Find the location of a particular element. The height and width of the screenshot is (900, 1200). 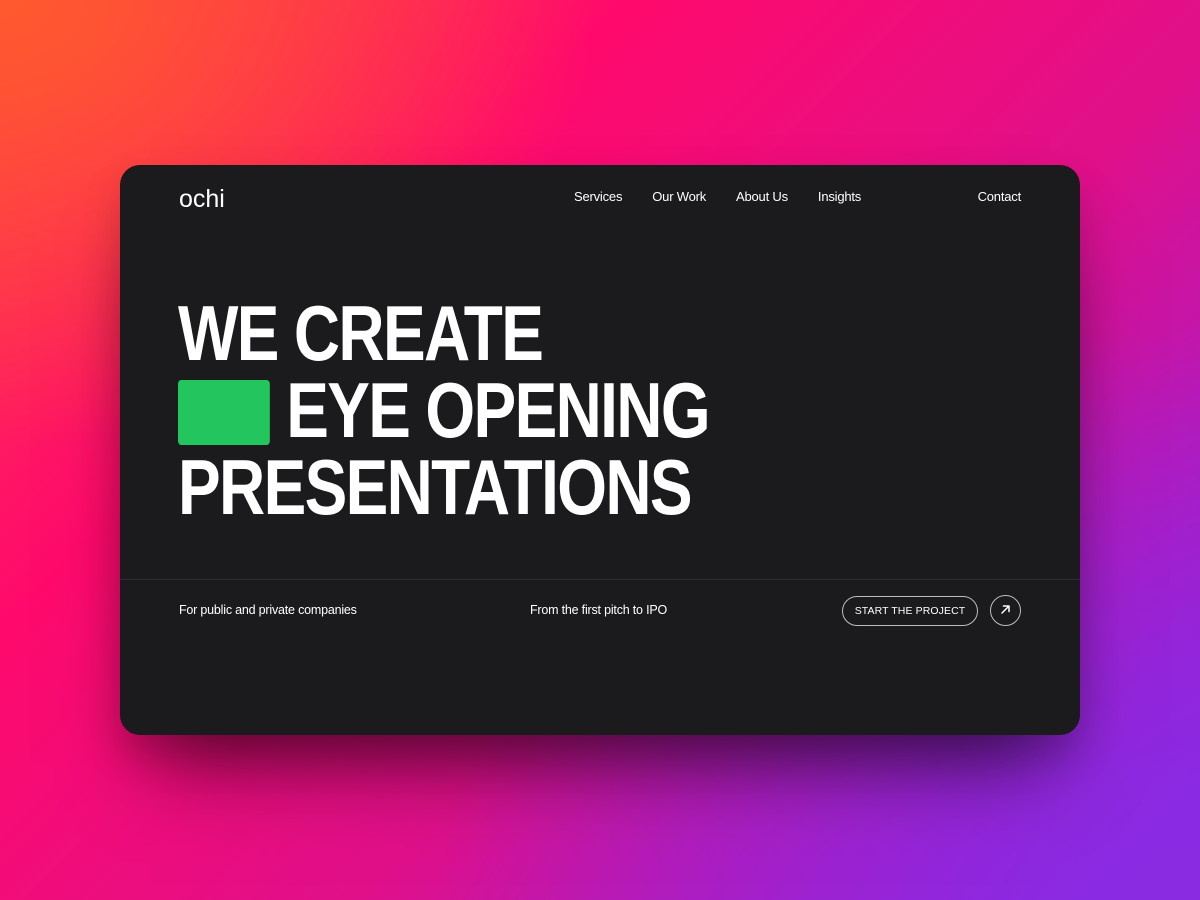

nav-item-services: Services is located at coordinates (598, 197).